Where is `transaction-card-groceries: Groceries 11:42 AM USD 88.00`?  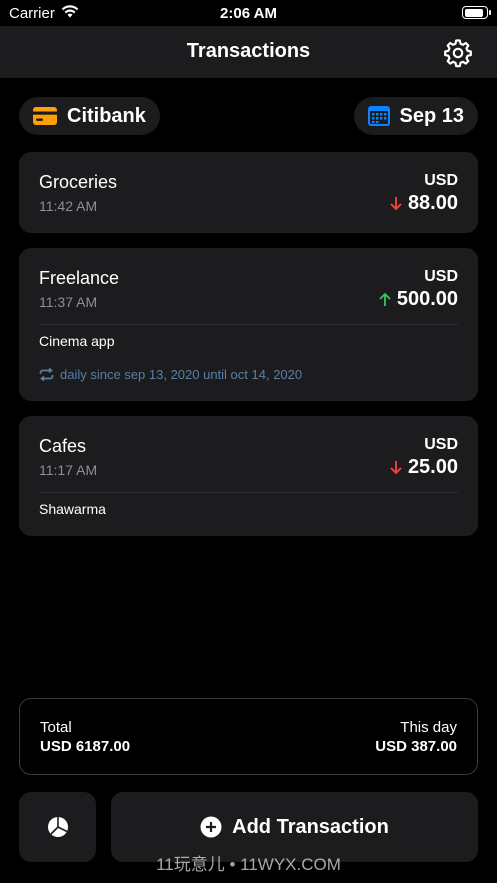 transaction-card-groceries: Groceries 11:42 AM USD 88.00 is located at coordinates (248, 192).